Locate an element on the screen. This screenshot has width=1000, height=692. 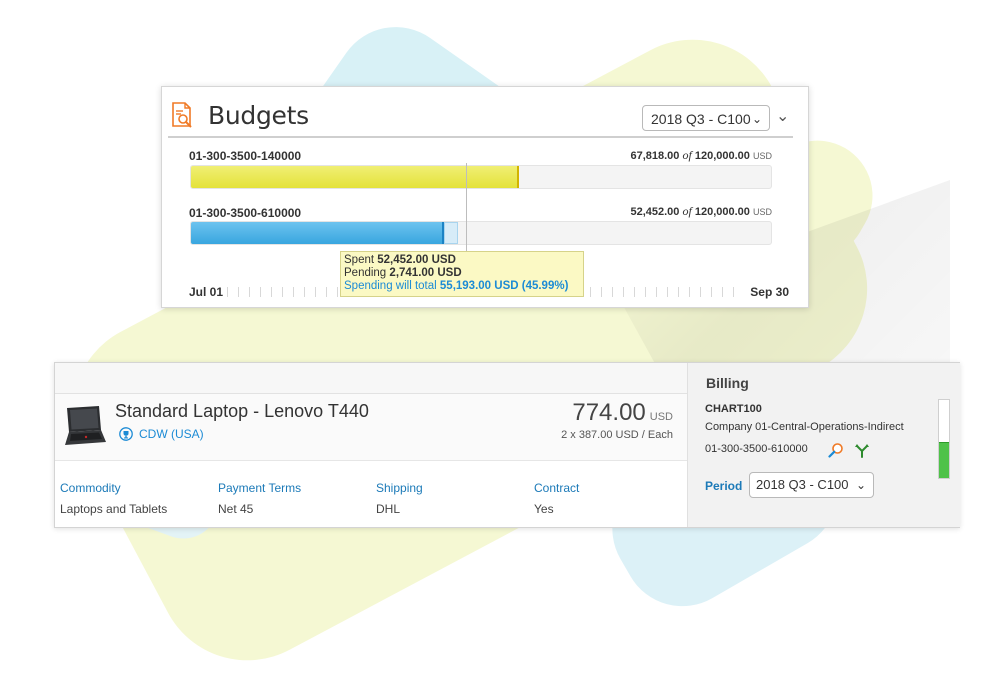
payment-terms-value: Net 45 is located at coordinates (236, 509).